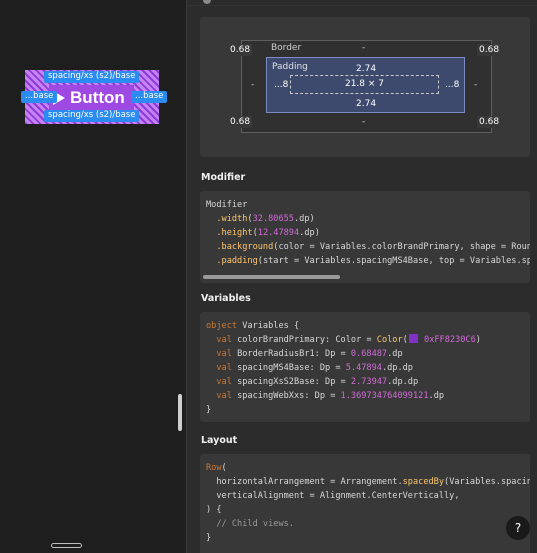 Image resolution: width=537 pixels, height=553 pixels. What do you see at coordinates (223, 177) in the screenshot?
I see `modifier-section-title: Modifier` at bounding box center [223, 177].